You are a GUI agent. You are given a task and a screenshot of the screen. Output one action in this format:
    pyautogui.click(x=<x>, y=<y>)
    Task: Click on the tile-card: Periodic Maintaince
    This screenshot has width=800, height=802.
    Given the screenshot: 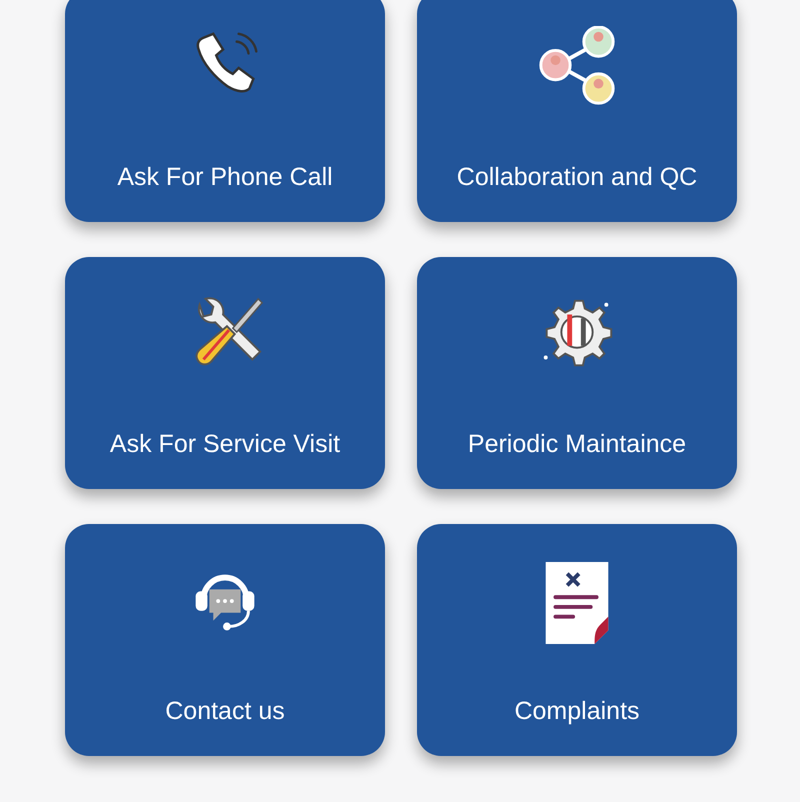 What is the action you would take?
    pyautogui.click(x=577, y=373)
    